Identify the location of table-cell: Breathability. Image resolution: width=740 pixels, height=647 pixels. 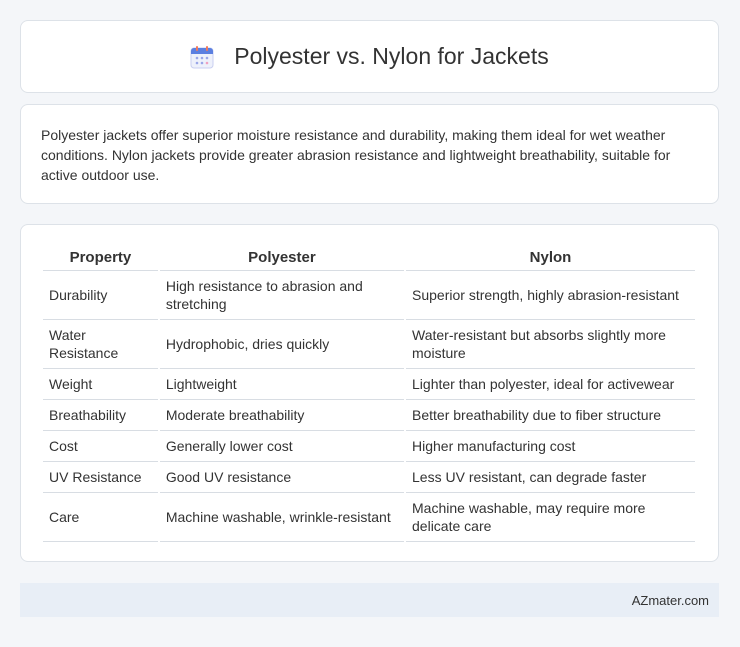
(100, 415).